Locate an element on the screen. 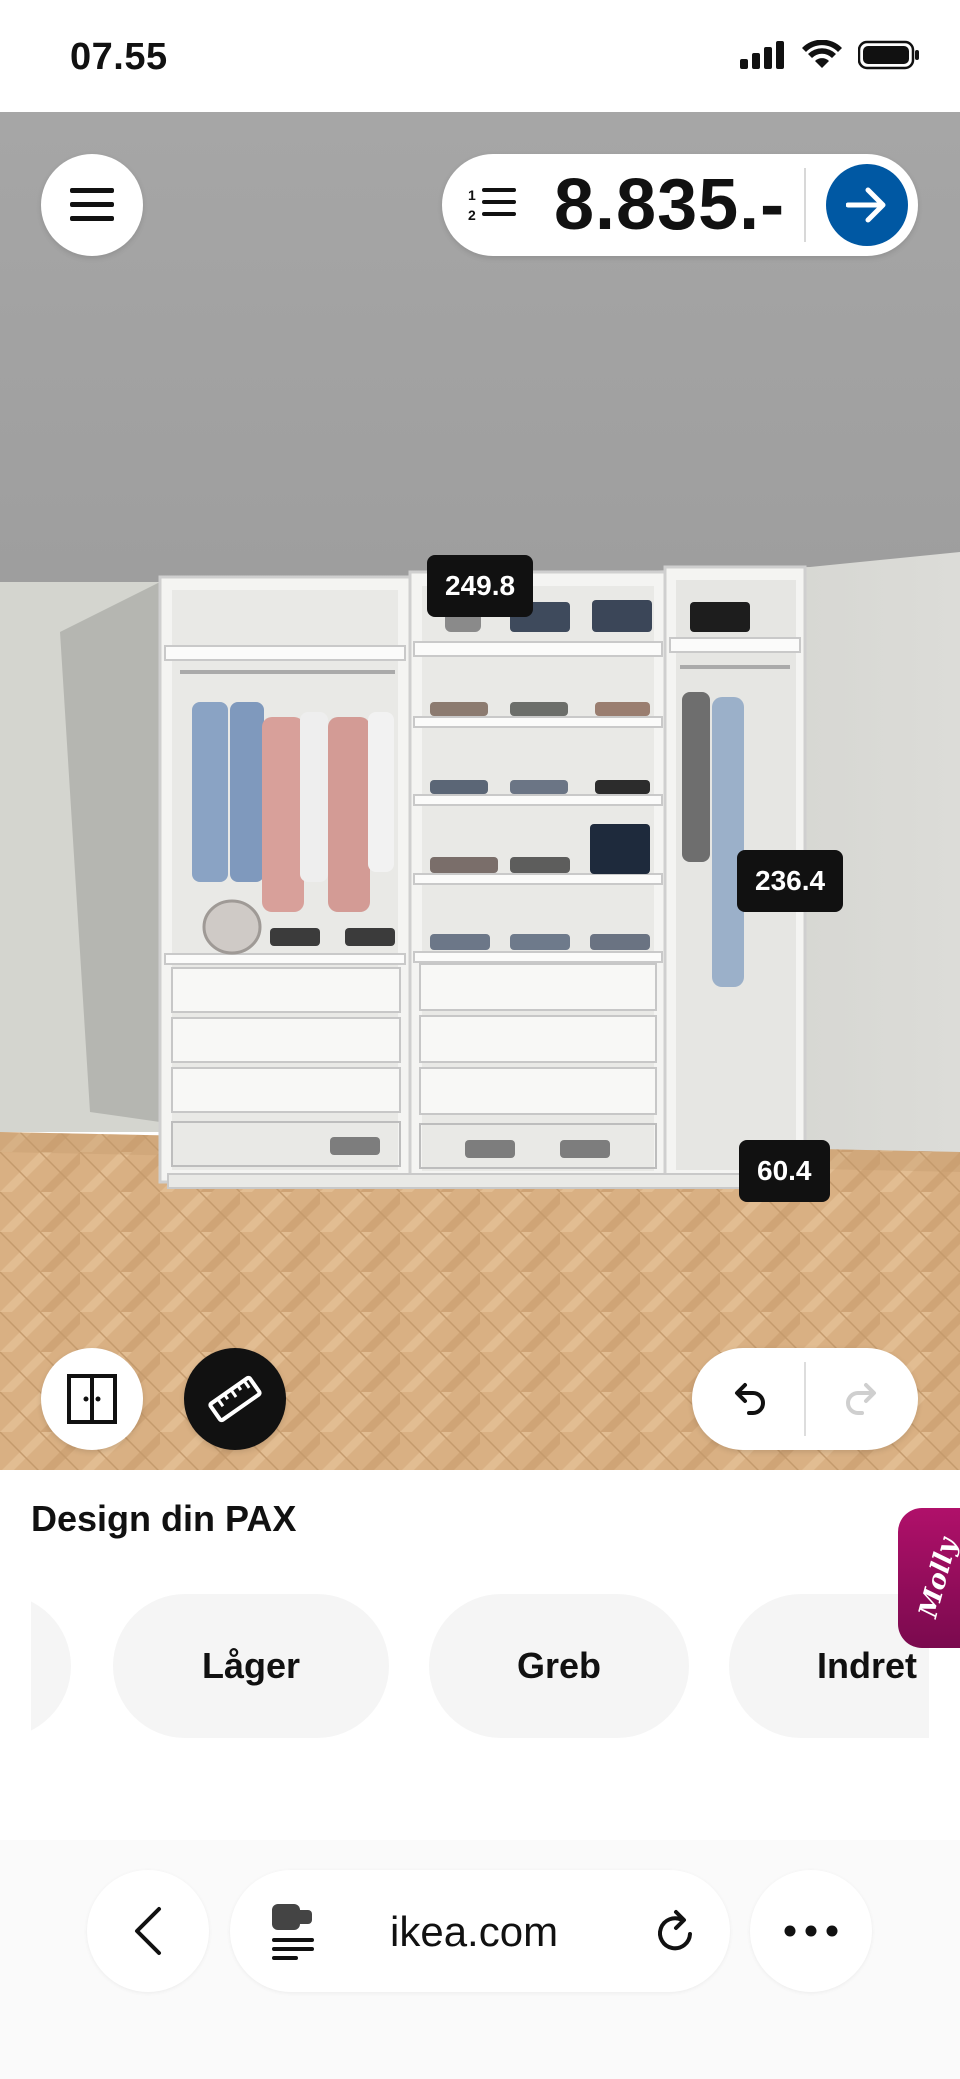 Image resolution: width=960 pixels, height=2079 pixels. continue-button is located at coordinates (867, 205).